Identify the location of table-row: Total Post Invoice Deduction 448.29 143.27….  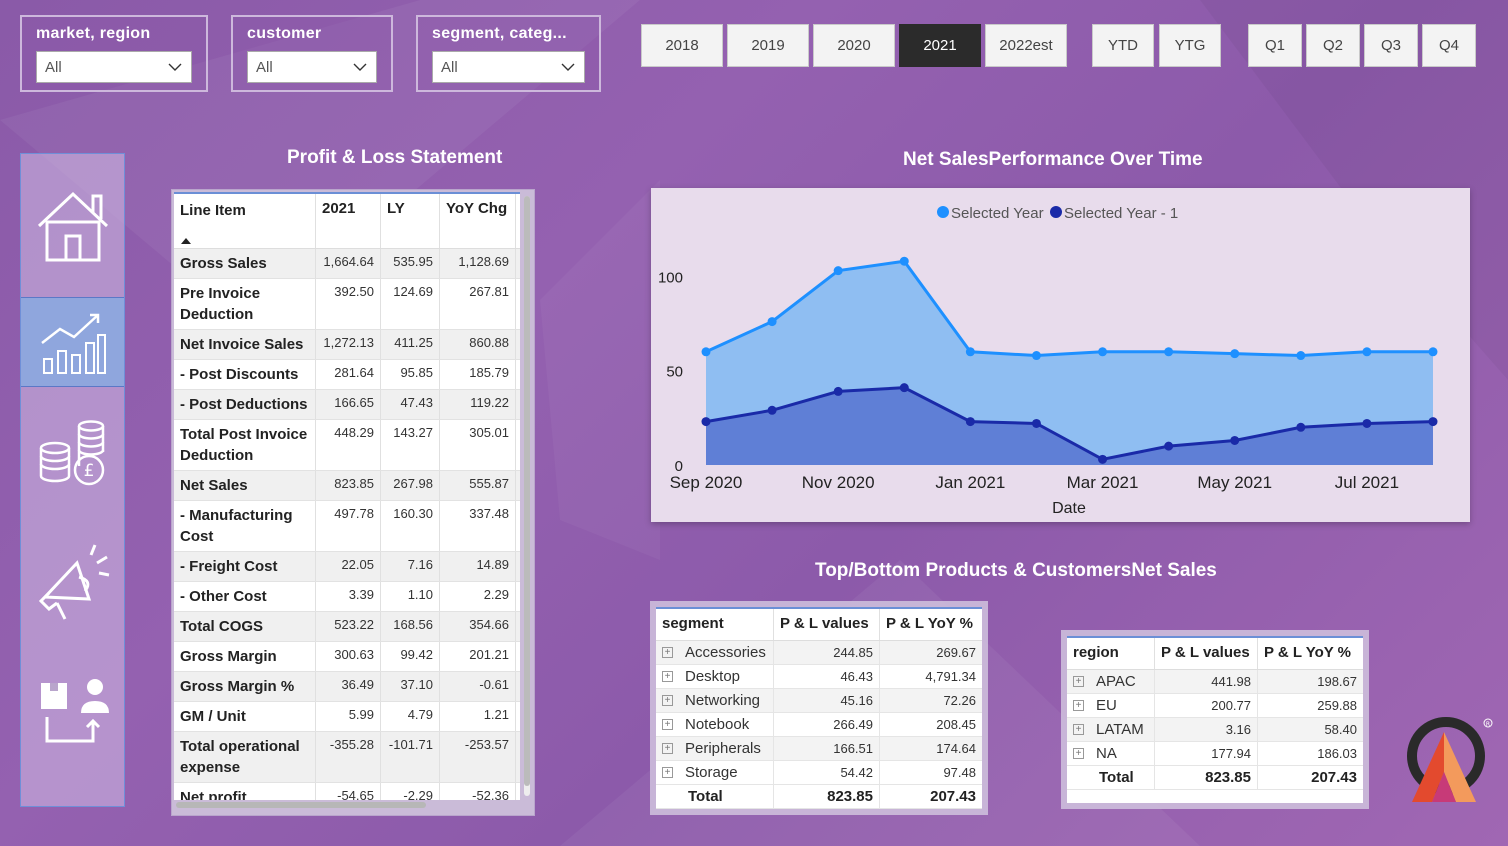
(347, 445).